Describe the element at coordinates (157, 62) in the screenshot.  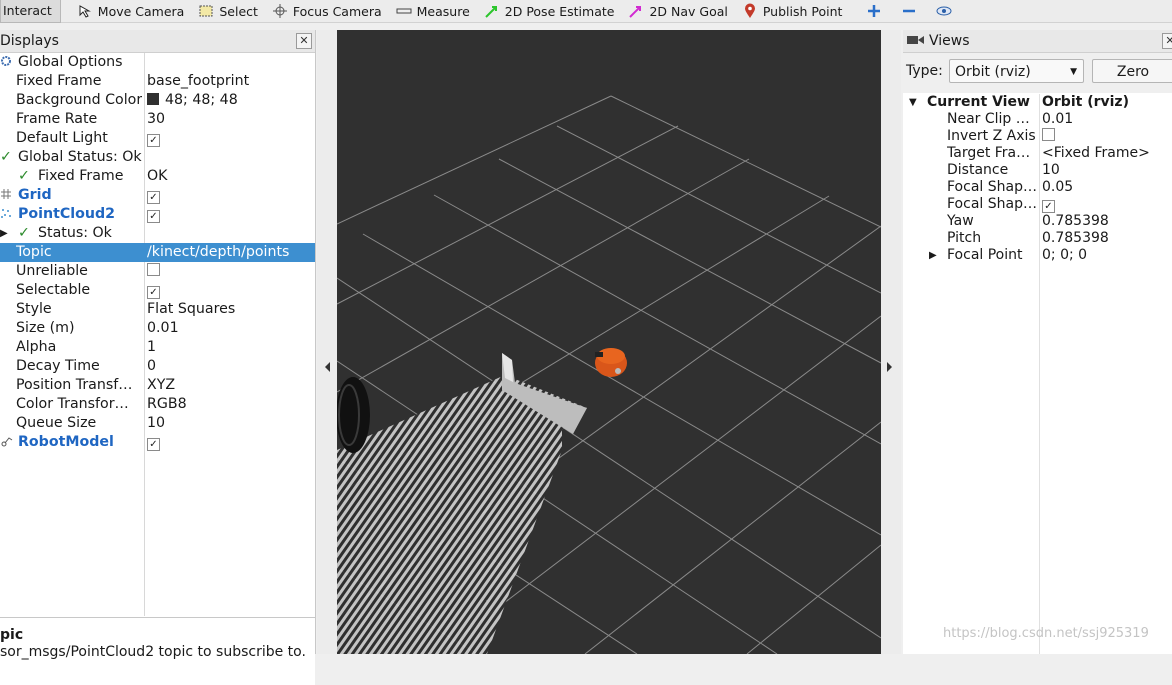
I see `tree-row-global-options: Global Options` at that location.